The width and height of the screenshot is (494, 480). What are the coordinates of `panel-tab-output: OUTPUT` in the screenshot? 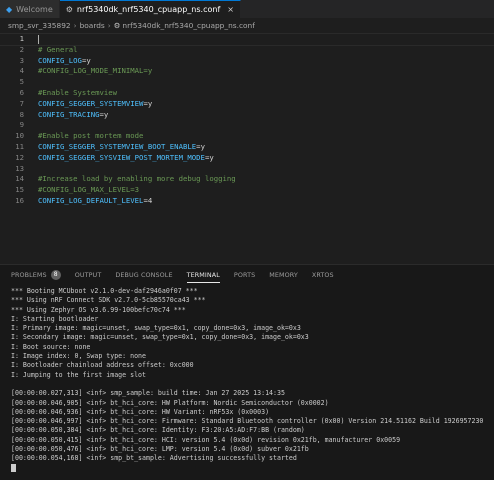 It's located at (88, 275).